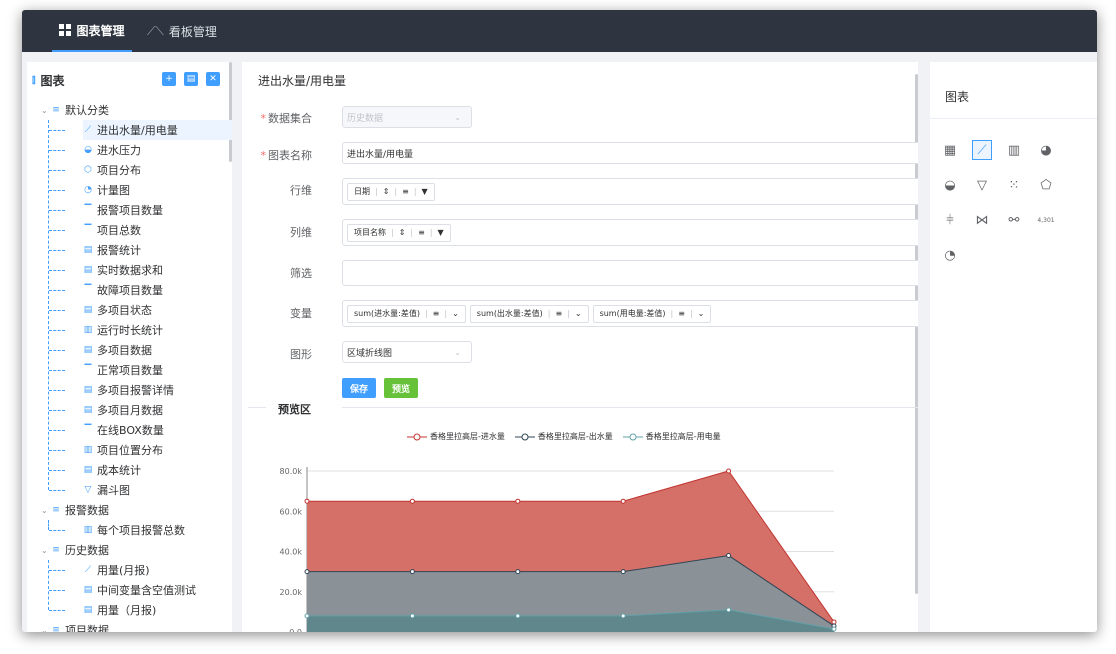 This screenshot has height=654, width=1116. What do you see at coordinates (1014, 185) in the screenshot?
I see `scatter-icon: ⁙` at bounding box center [1014, 185].